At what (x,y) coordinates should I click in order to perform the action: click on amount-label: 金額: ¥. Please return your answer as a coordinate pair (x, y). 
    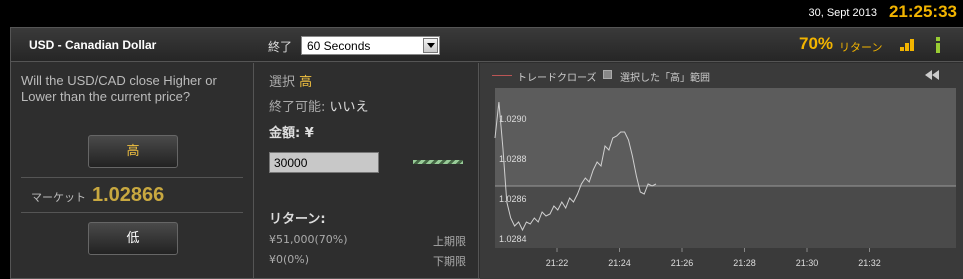
    Looking at the image, I should click on (291, 133).